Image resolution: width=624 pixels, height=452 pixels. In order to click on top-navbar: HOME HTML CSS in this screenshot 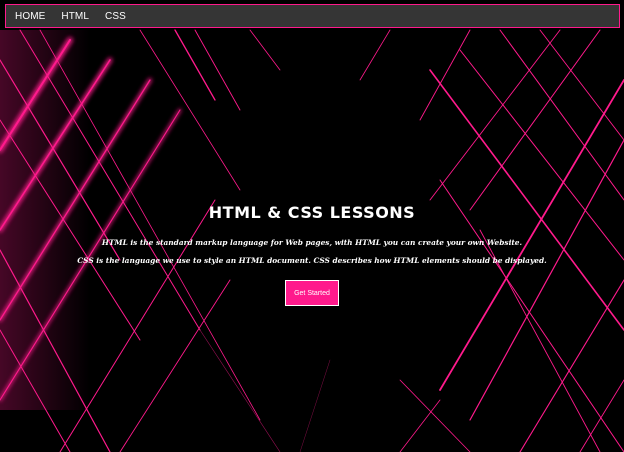, I will do `click(312, 16)`.